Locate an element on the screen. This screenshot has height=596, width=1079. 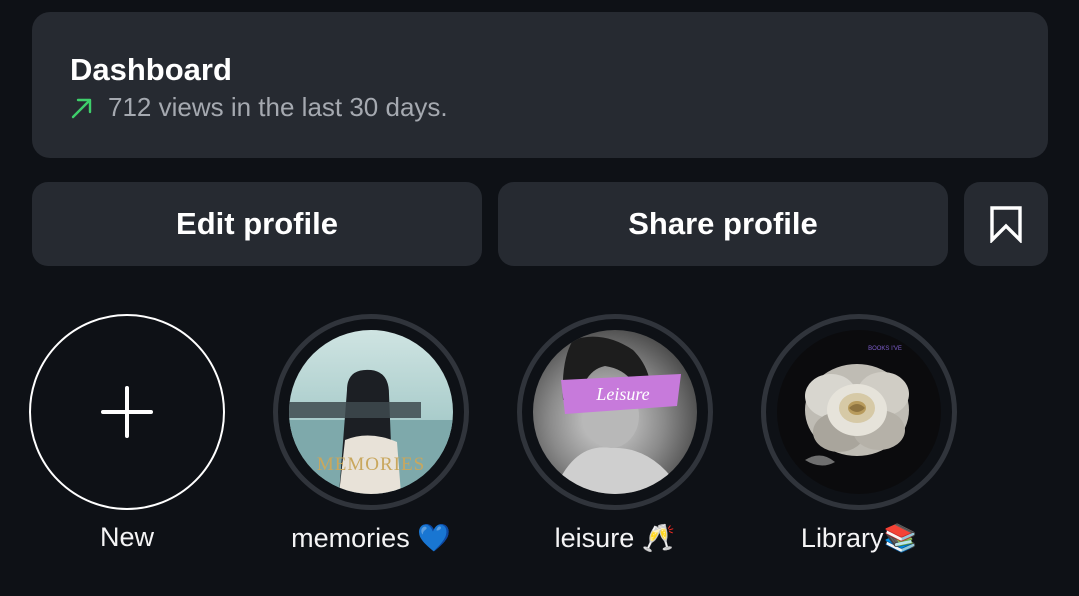
library-cover-text: BOOKS I'VE is located at coordinates (885, 349).